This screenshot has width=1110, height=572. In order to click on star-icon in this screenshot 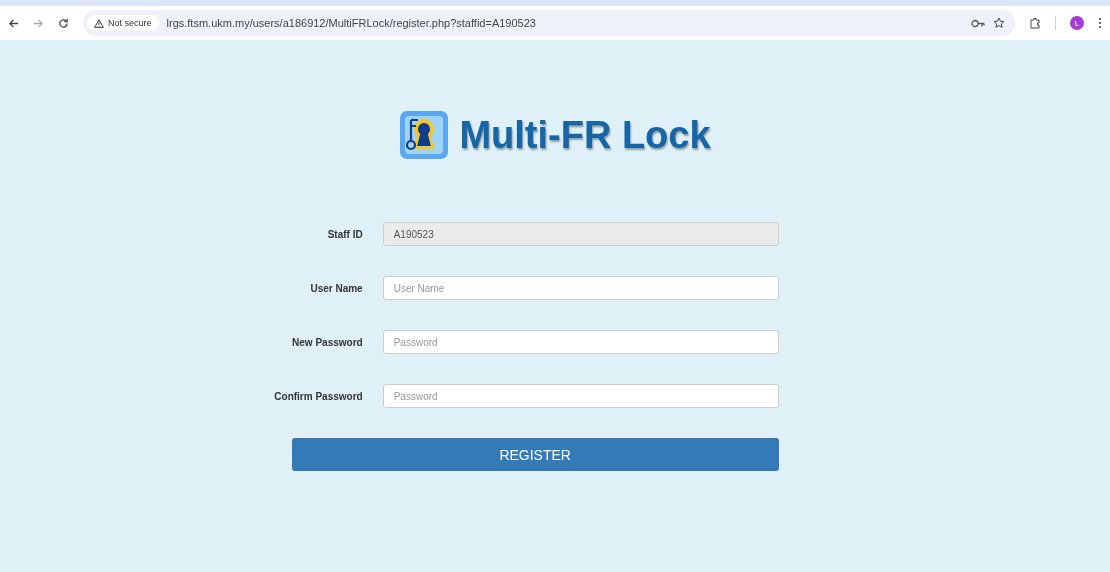, I will do `click(999, 23)`.